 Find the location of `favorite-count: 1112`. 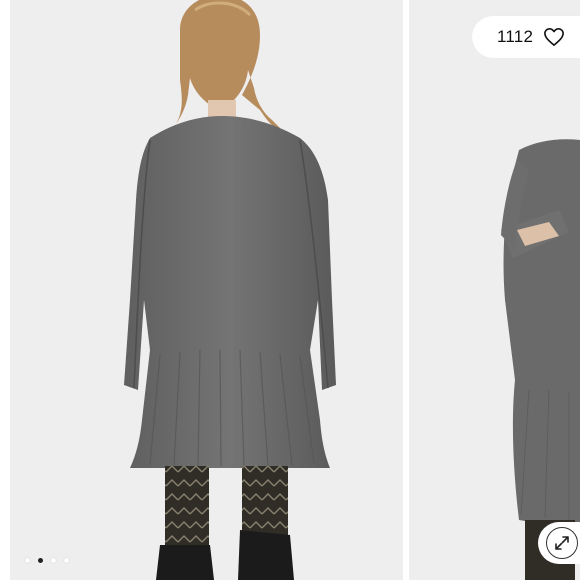

favorite-count: 1112 is located at coordinates (515, 36).